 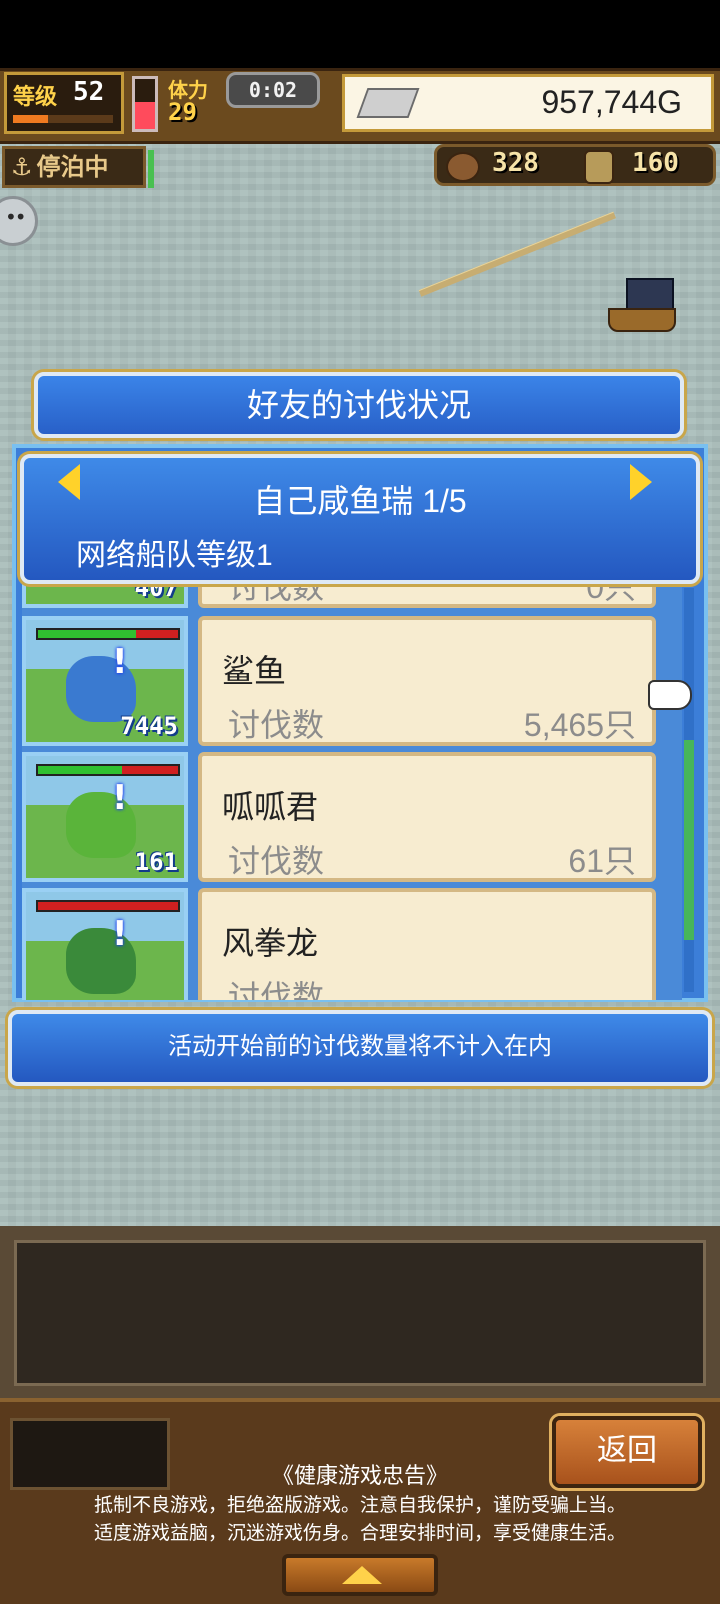 I want to click on monster-level: 161, so click(x=156, y=862).